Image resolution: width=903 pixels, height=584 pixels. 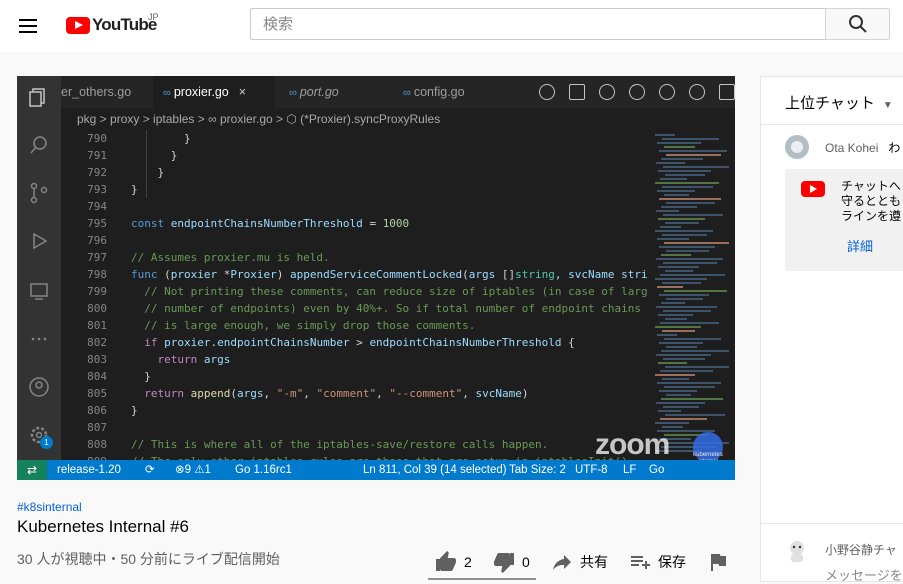 What do you see at coordinates (153, 17) in the screenshot?
I see `logo-region: JP` at bounding box center [153, 17].